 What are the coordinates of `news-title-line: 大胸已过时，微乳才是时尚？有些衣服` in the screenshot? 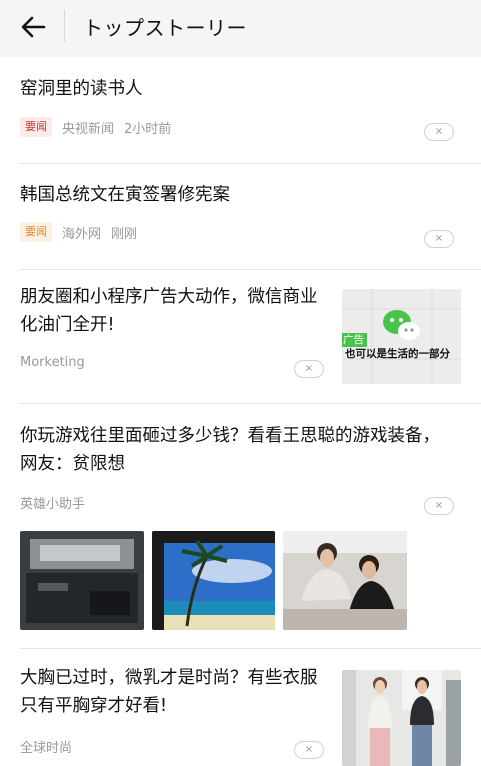 It's located at (169, 678).